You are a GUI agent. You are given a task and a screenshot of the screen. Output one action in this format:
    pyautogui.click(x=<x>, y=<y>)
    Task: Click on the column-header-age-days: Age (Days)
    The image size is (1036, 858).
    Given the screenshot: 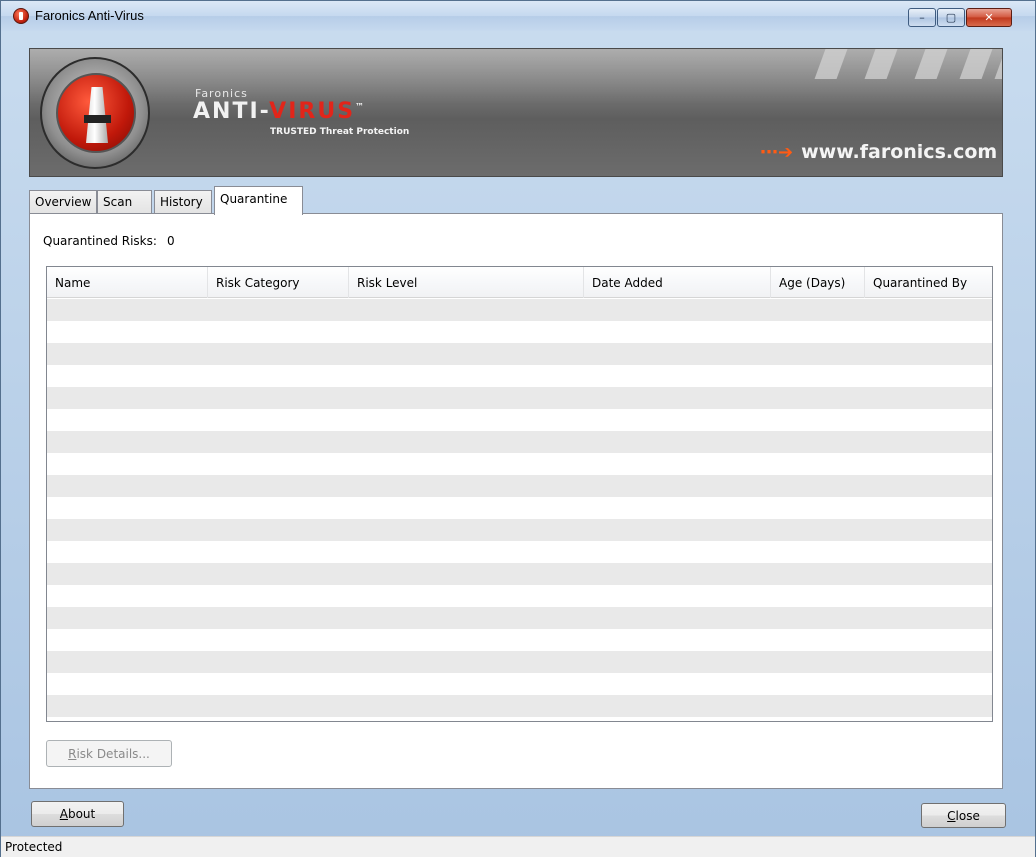 What is the action you would take?
    pyautogui.click(x=818, y=282)
    